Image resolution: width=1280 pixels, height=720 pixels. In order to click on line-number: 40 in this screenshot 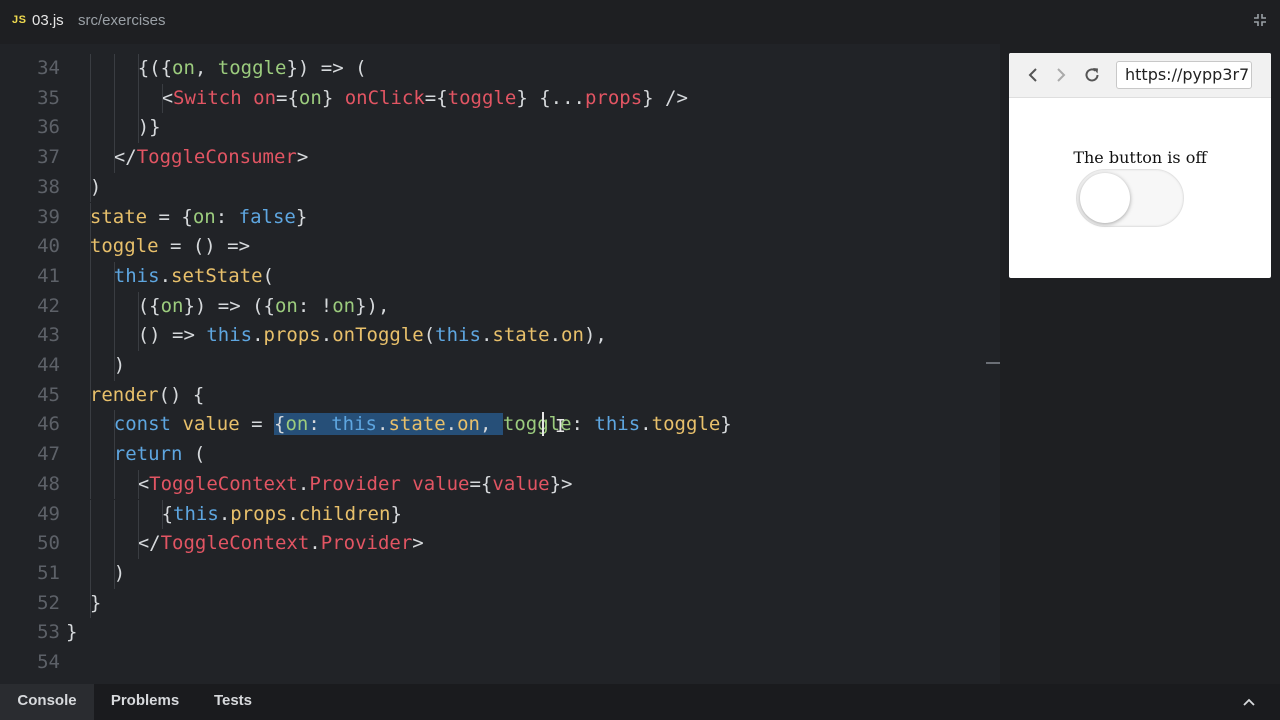, I will do `click(48, 246)`.